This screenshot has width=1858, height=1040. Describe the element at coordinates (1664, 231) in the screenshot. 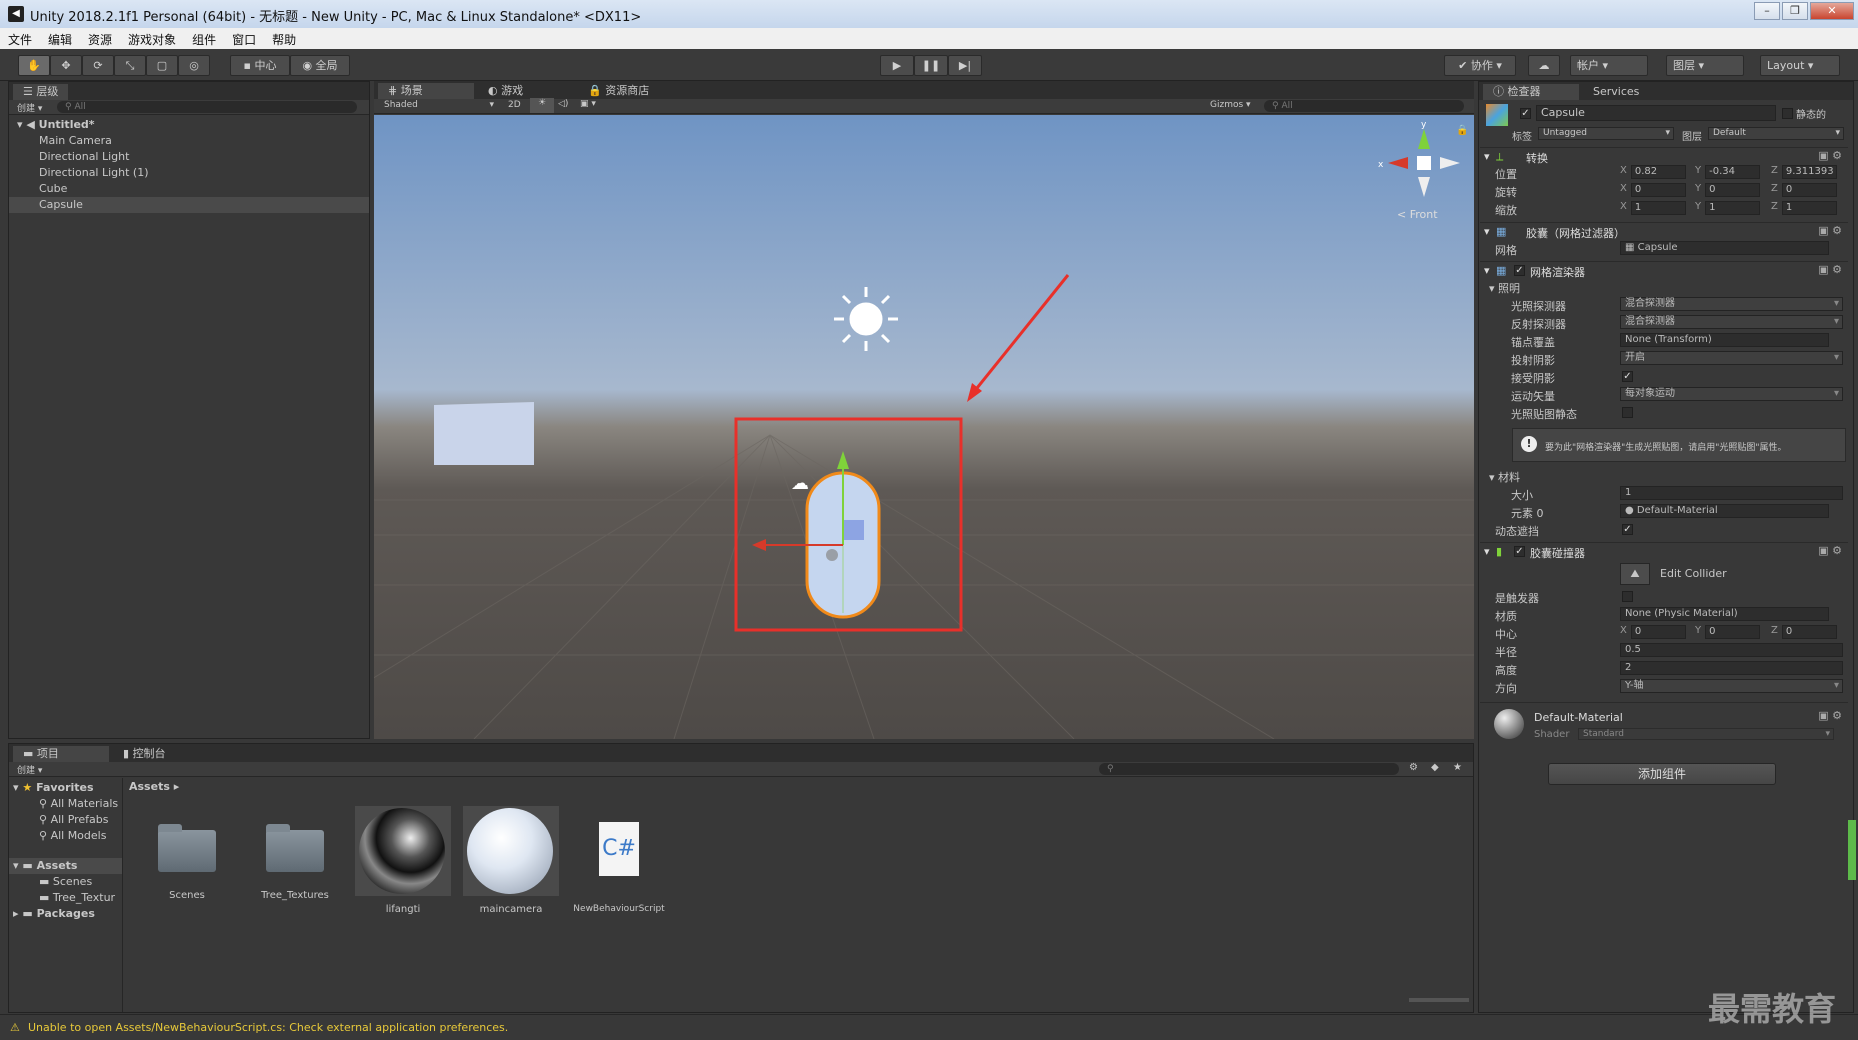

I see `meshfilter-header: ▾ ▦ 胶囊（网格过滤器） ▣ ⚙` at that location.